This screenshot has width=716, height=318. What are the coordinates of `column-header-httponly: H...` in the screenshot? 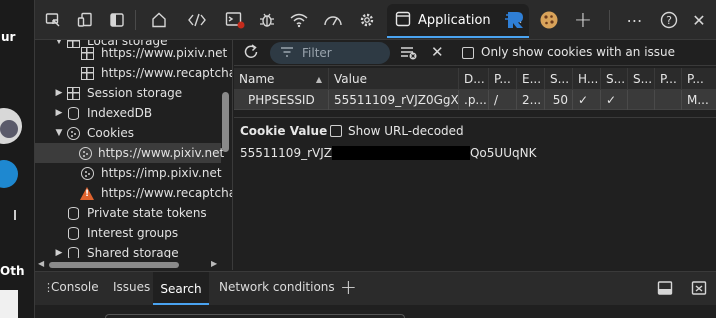 It's located at (586, 79).